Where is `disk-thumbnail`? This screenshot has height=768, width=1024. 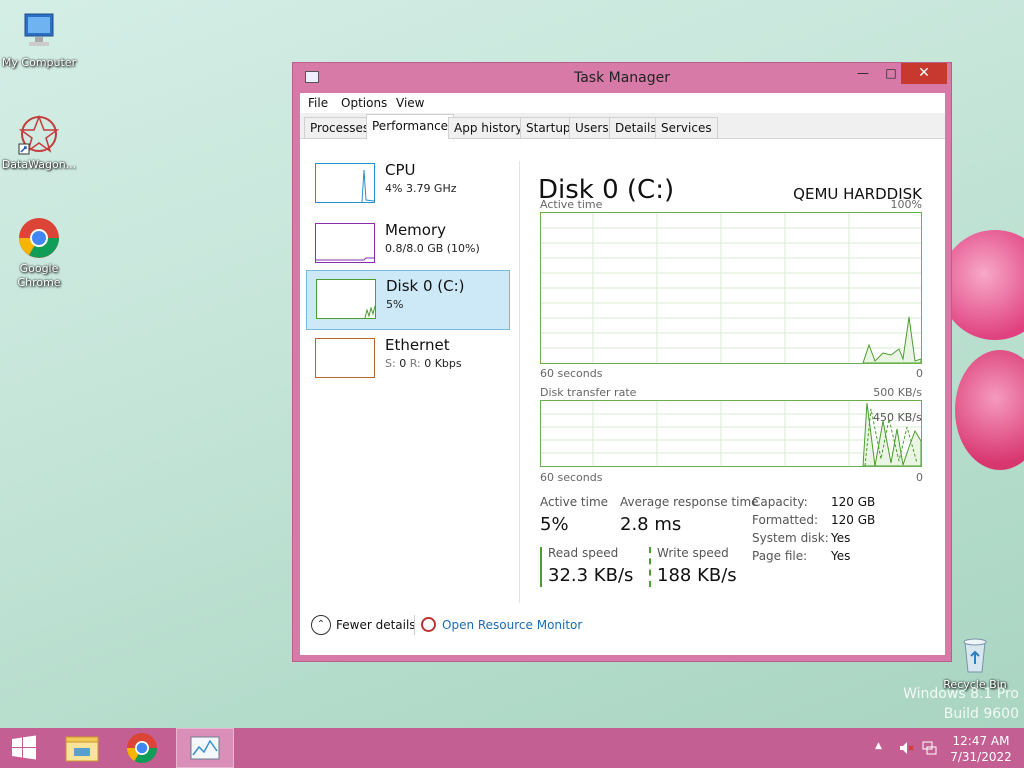
disk-thumbnail is located at coordinates (346, 299).